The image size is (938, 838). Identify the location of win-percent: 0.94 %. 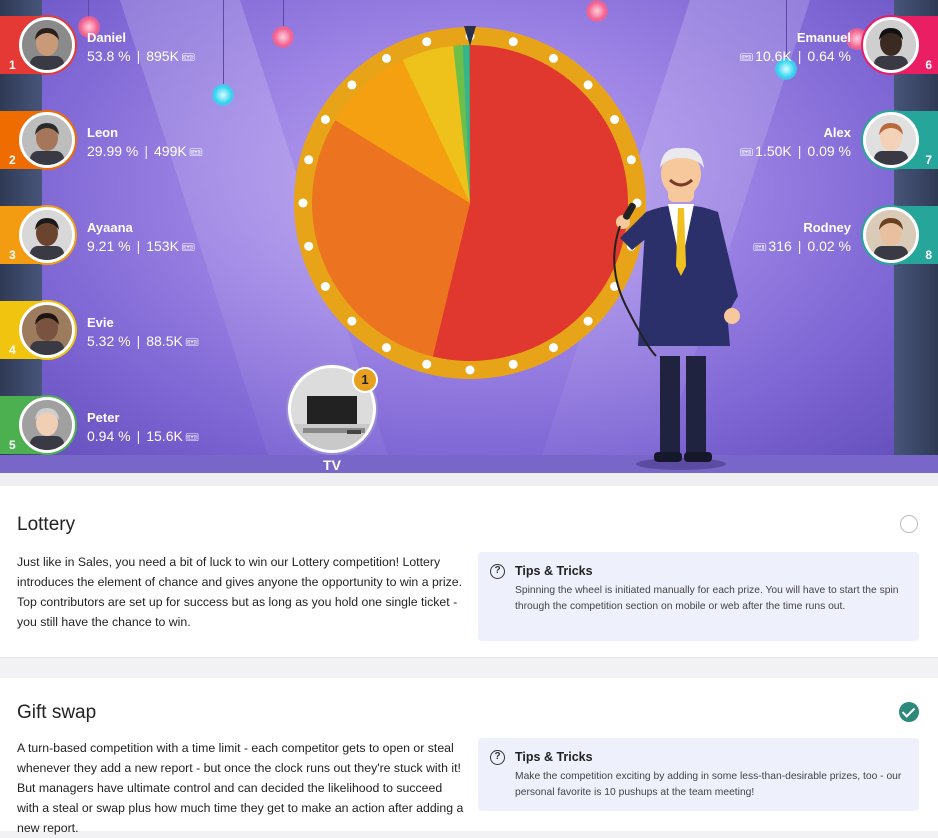
(109, 436).